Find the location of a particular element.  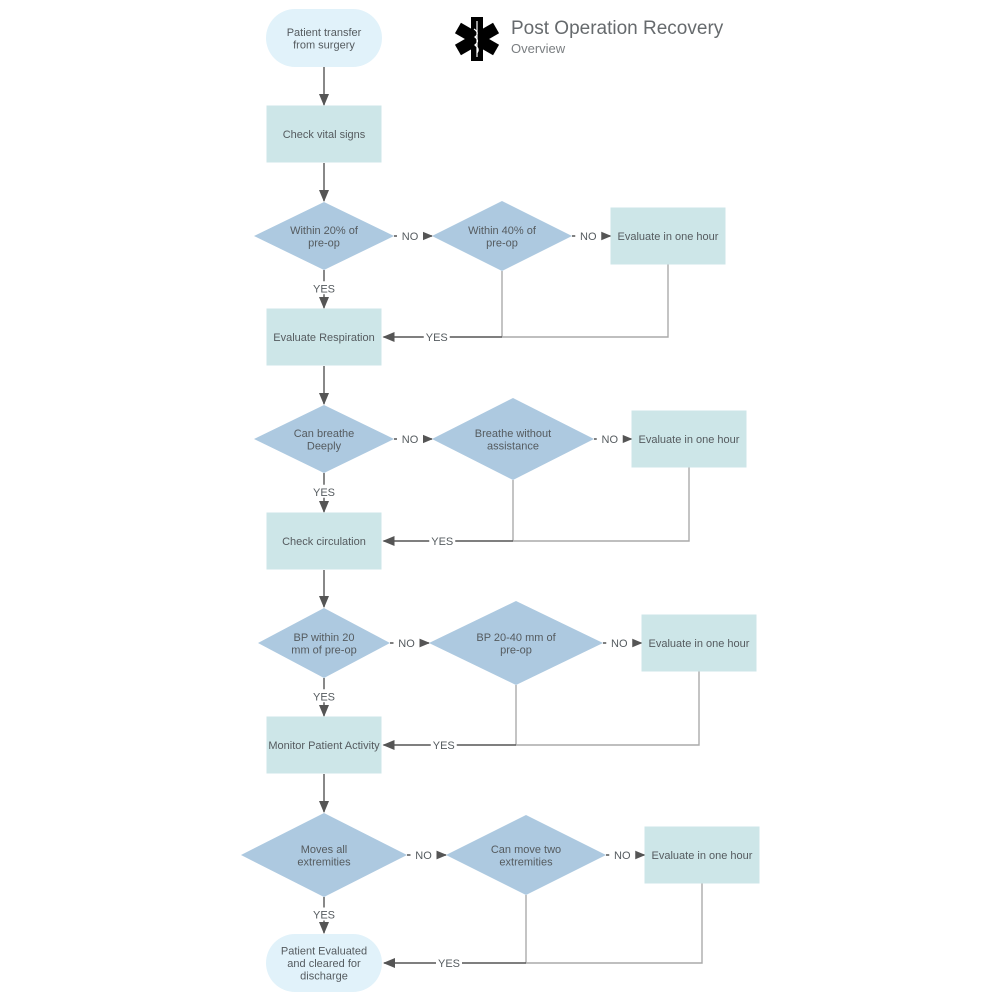

node-monitor: Monitor Patient Activity is located at coordinates (324, 745).